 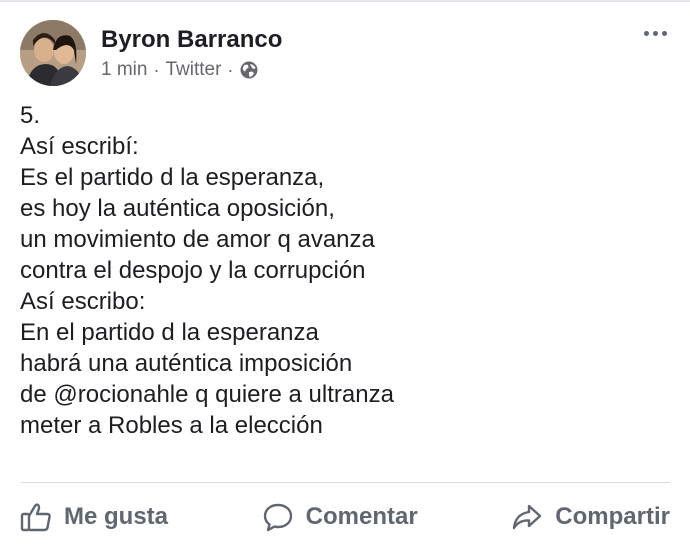 I want to click on post-header: Byron Barranco 1 min · Twitter ·, so click(x=345, y=56).